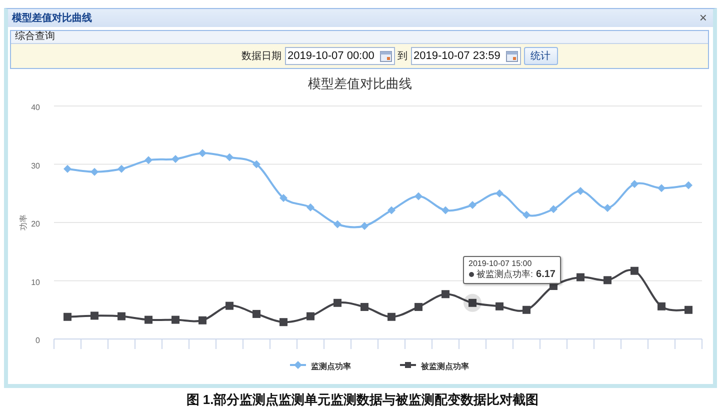 The width and height of the screenshot is (725, 407). Describe the element at coordinates (35, 165) in the screenshot. I see `y-axis-label: 30` at that location.